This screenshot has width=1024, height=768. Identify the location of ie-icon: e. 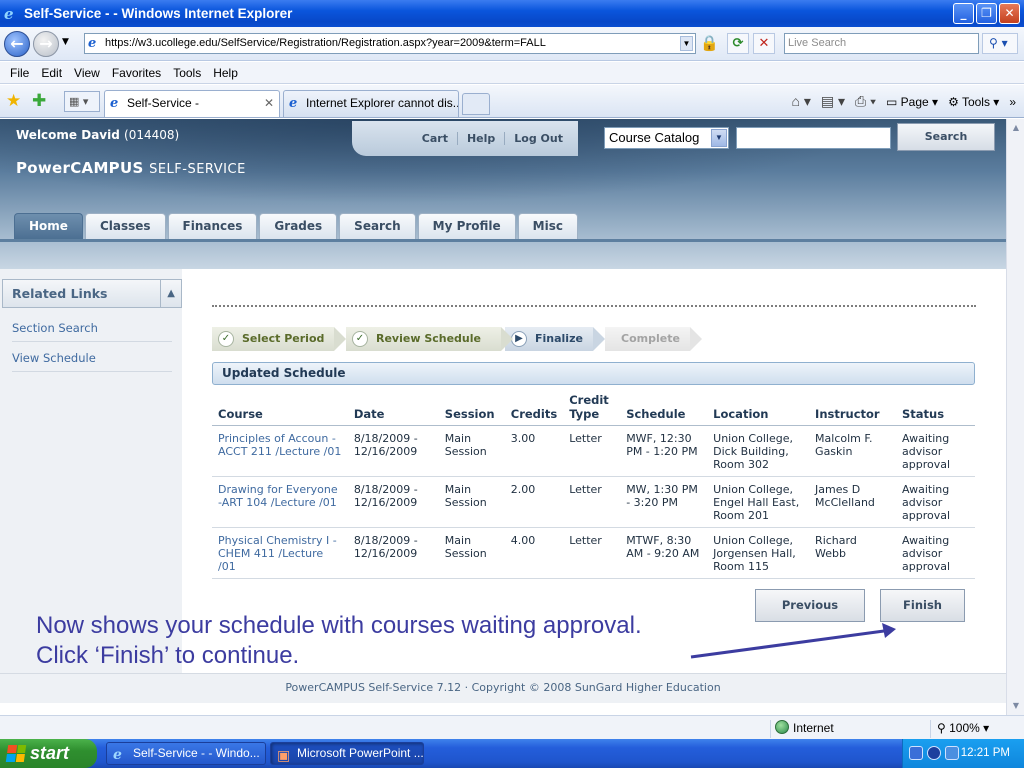
(117, 755).